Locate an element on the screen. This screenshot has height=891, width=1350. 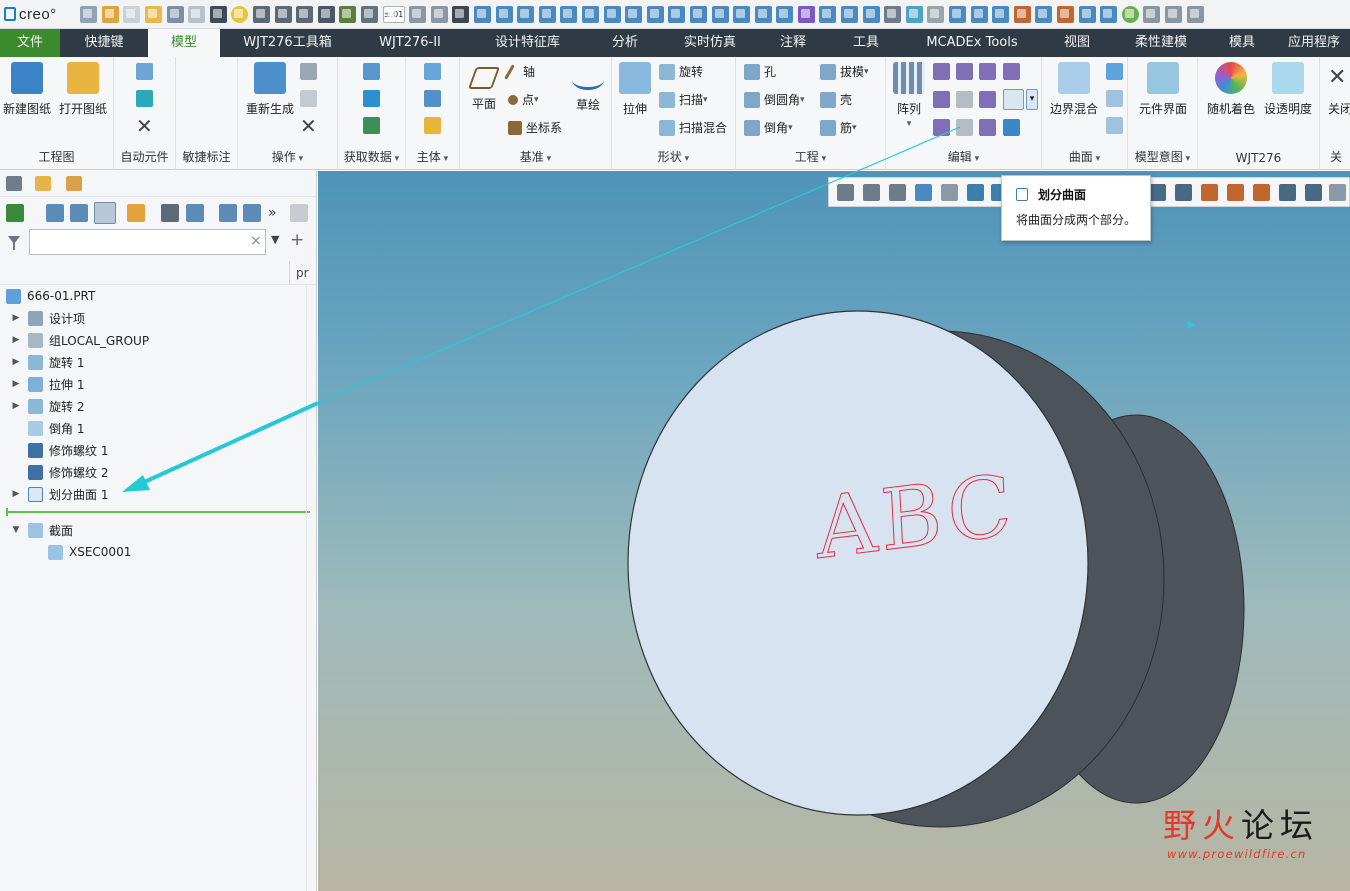
tree-item-cosmetic-thread-2: 修饰螺纹 2 is located at coordinates (158, 472).